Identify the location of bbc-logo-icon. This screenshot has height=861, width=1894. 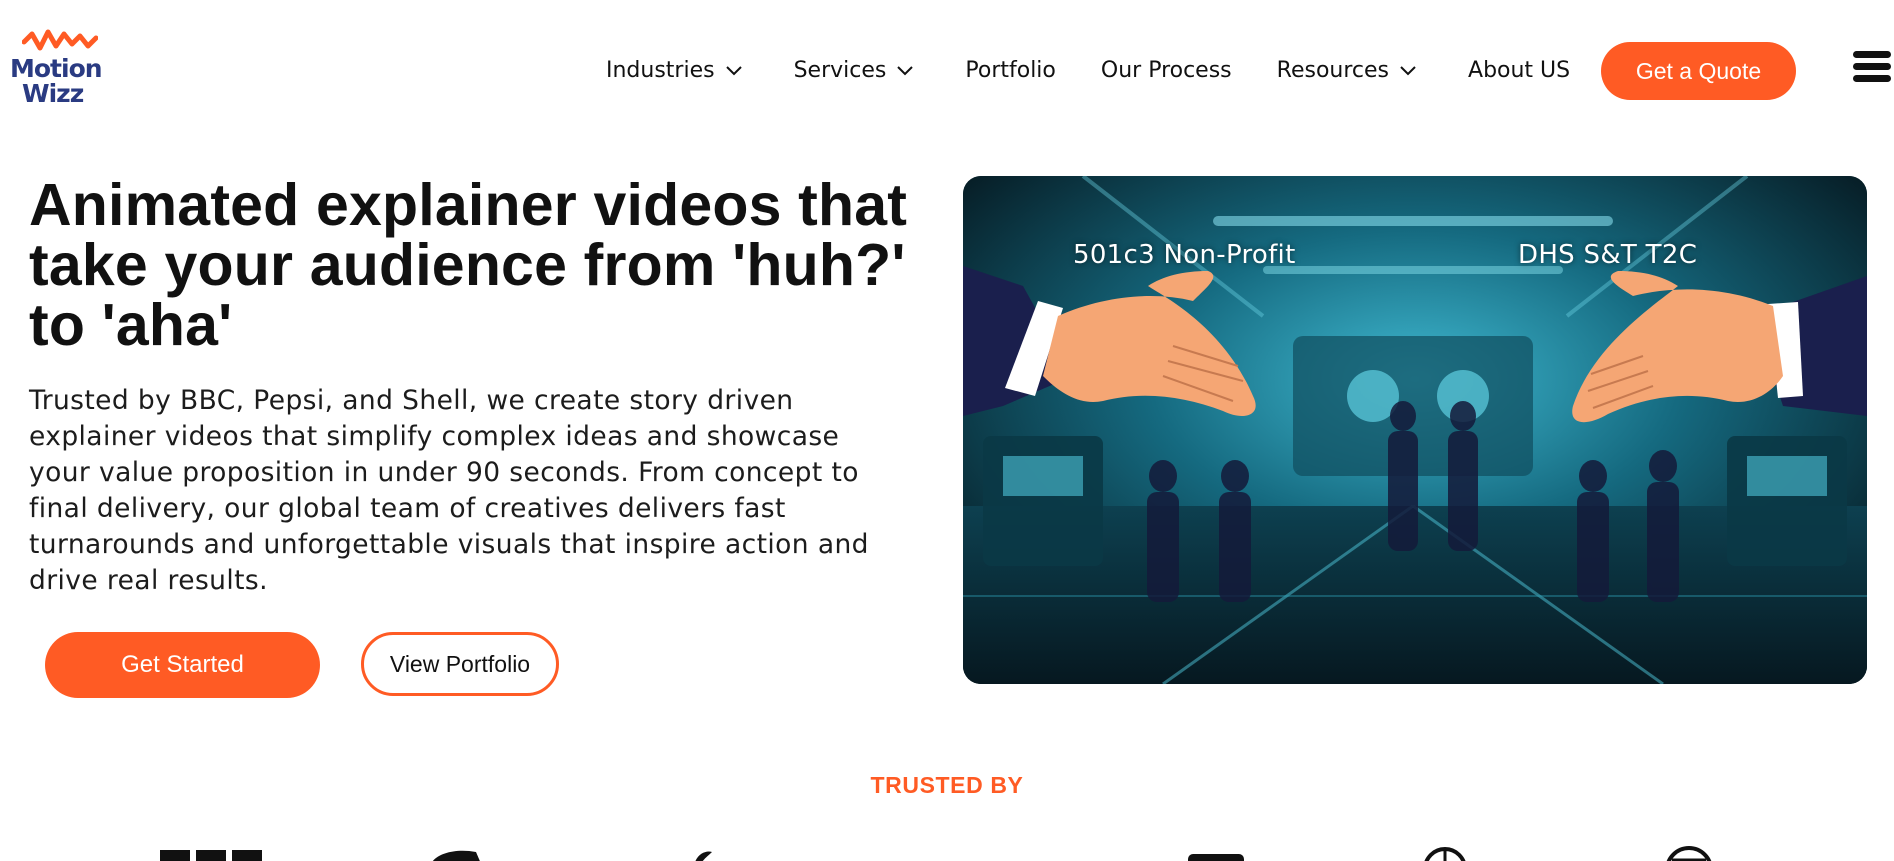
(211, 855).